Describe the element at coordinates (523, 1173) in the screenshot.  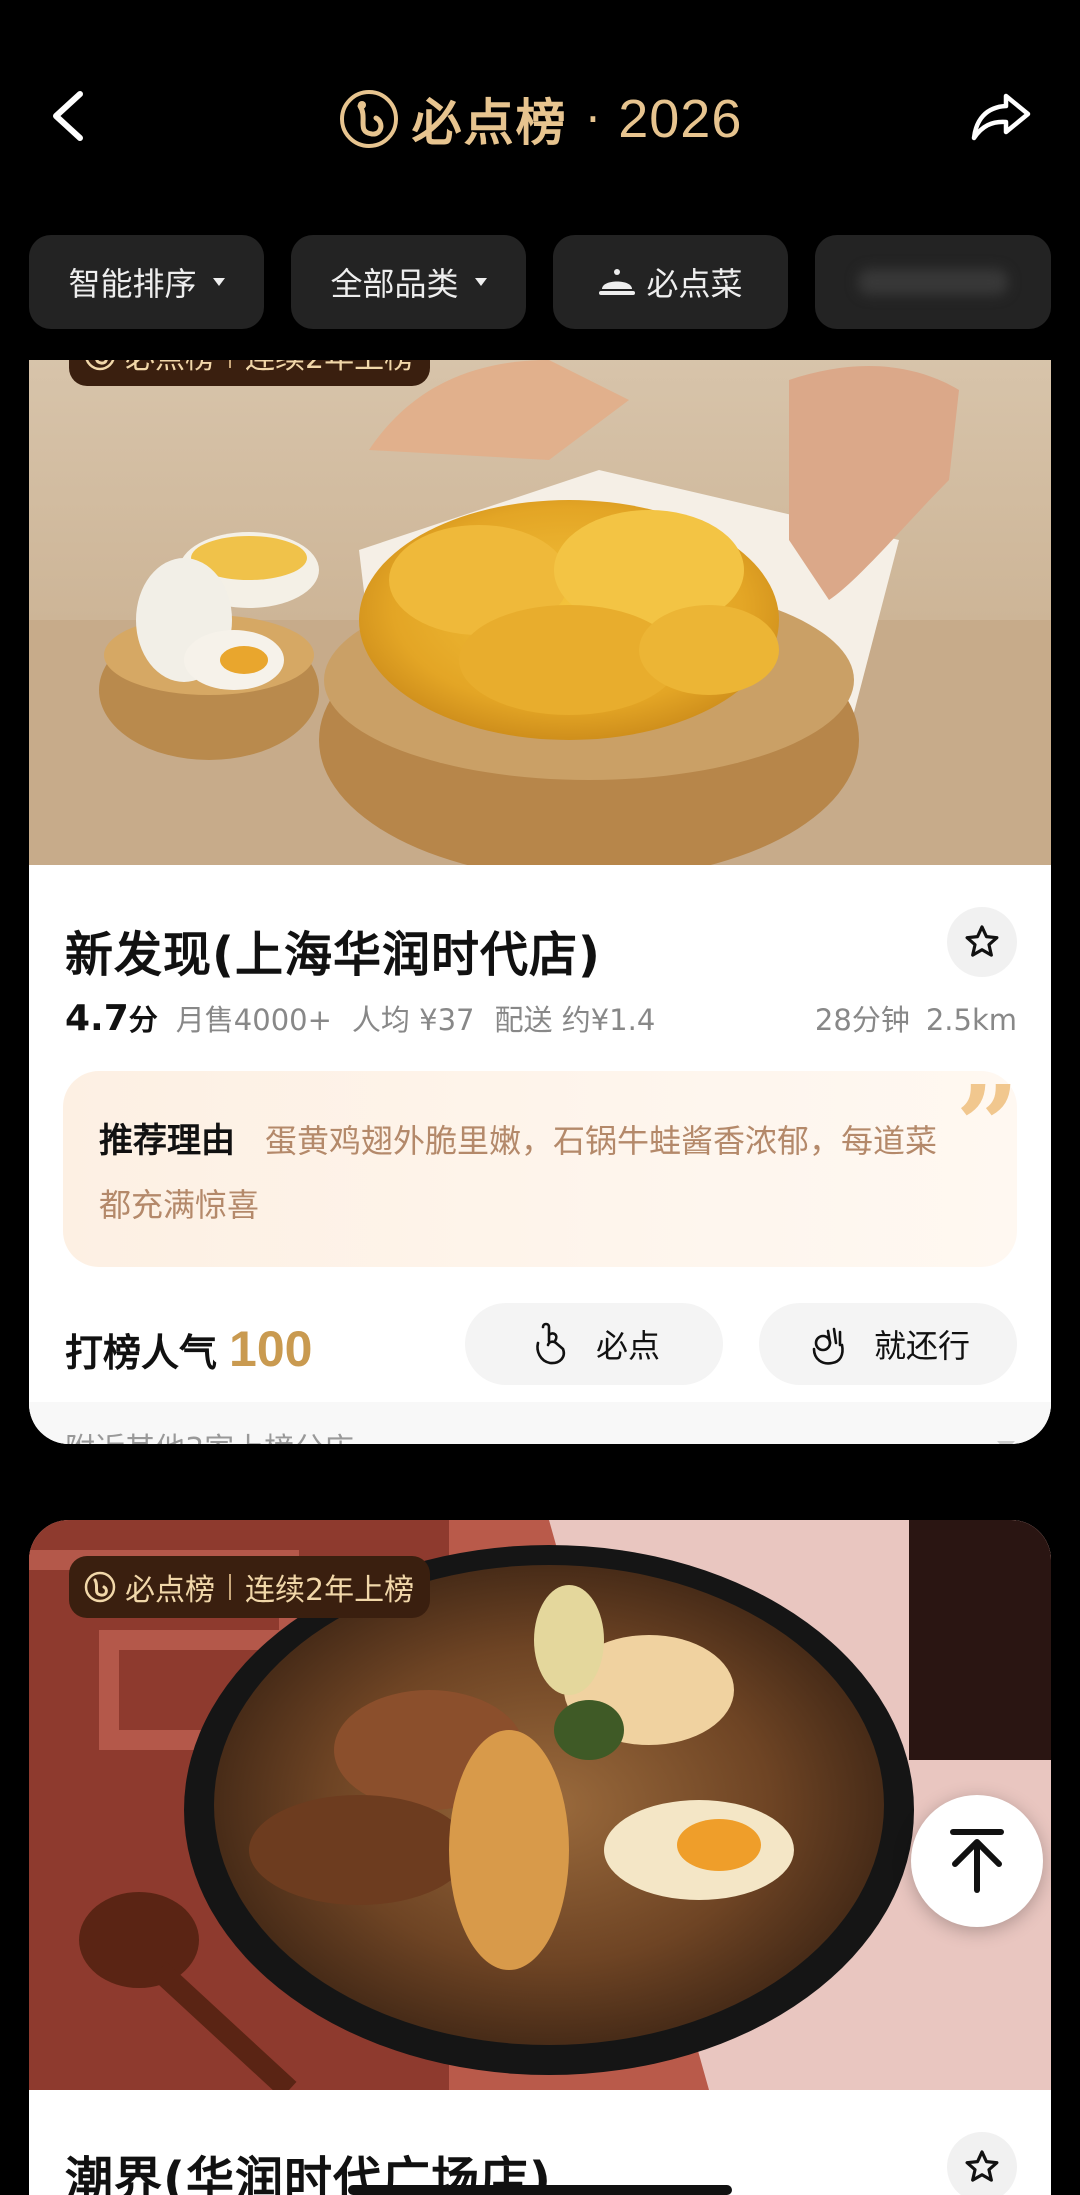
I see `recommendation-text-block: 推荐理由 蛋黄鸡翅外脆里嫩，石锅牛蛙酱香浓郁，每道菜都充满惊喜` at that location.